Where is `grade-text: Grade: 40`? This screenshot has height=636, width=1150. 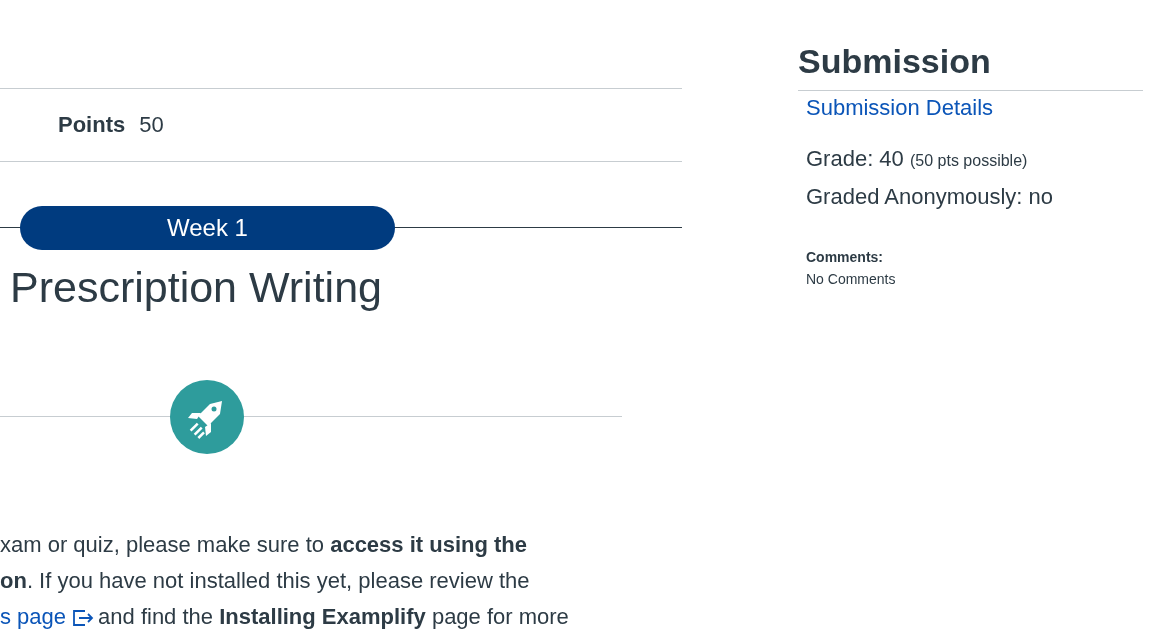
grade-text: Grade: 40 is located at coordinates (855, 158).